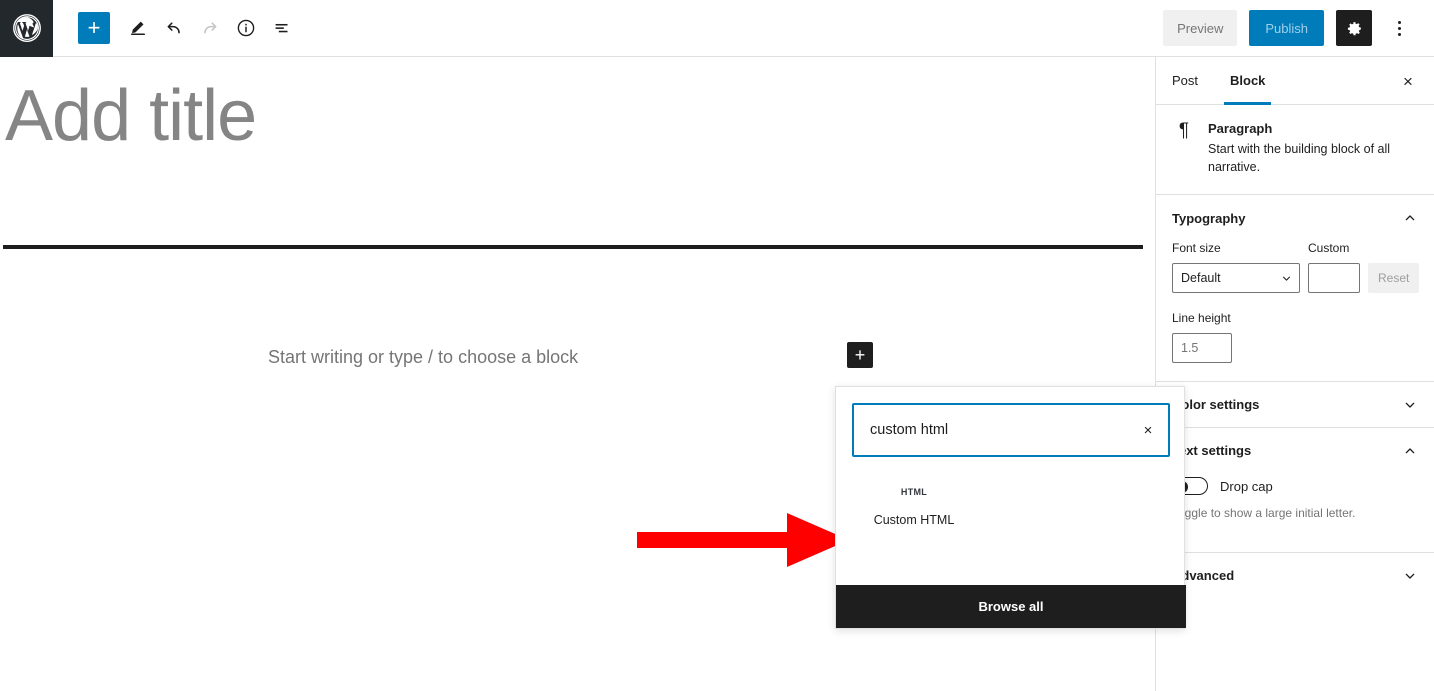  I want to click on drop-cap-label: Drop cap, so click(1246, 486).